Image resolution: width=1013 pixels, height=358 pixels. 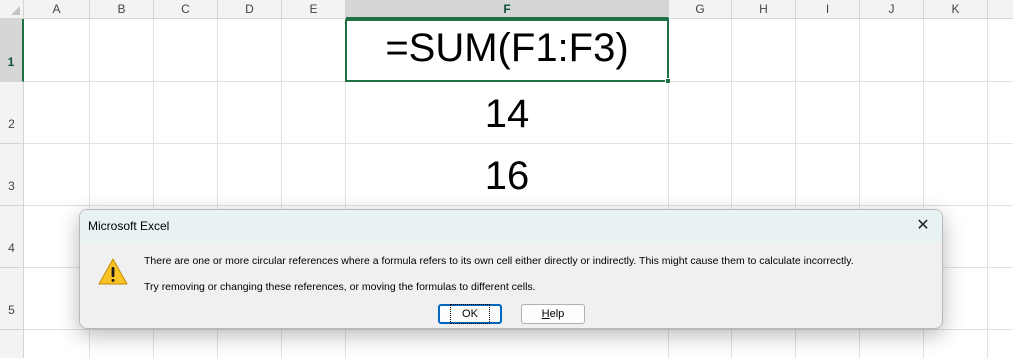 What do you see at coordinates (12, 175) in the screenshot?
I see `row-header-3: 3` at bounding box center [12, 175].